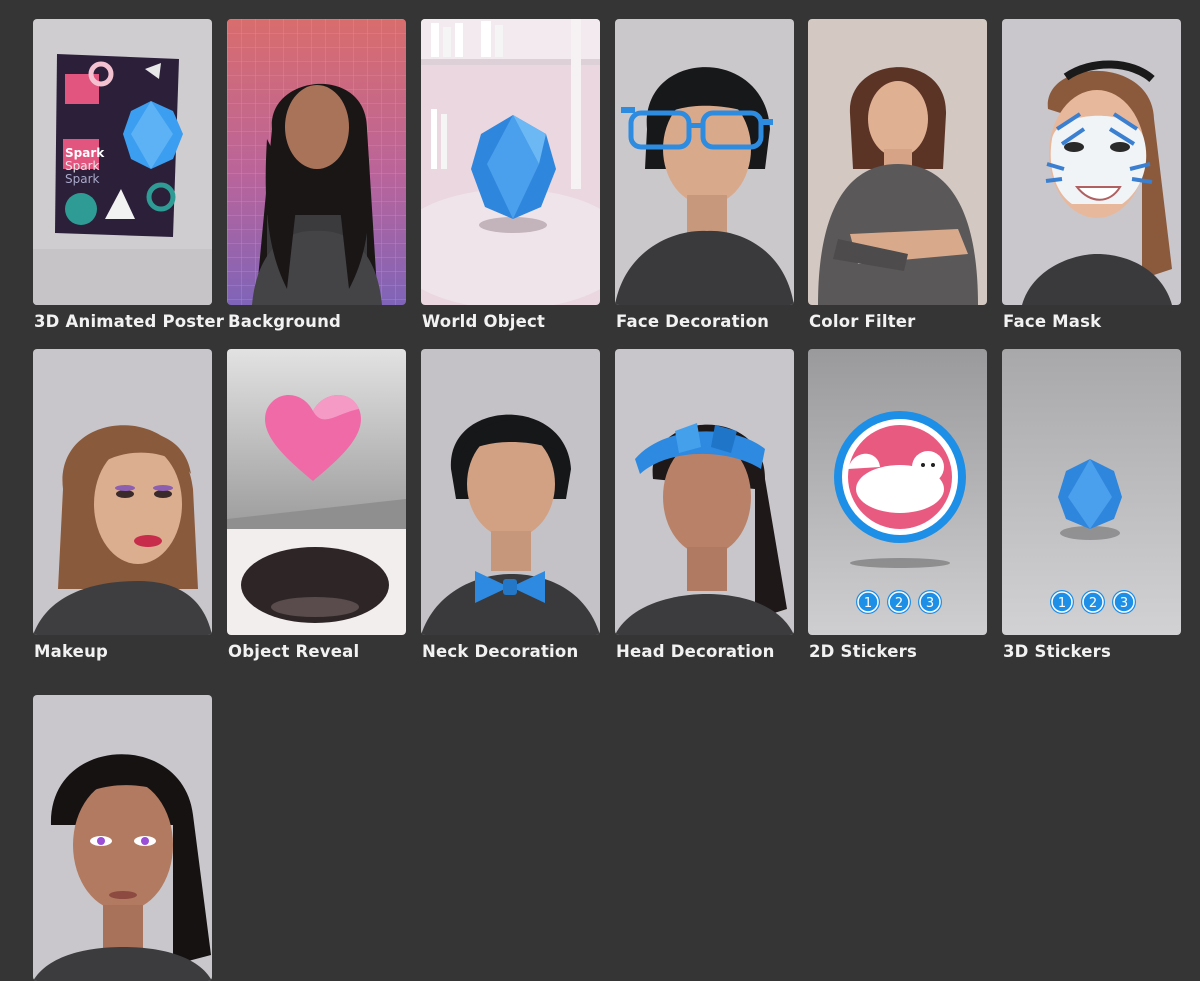 The image size is (1200, 981). I want to click on poster-text-2: Spark, so click(82, 166).